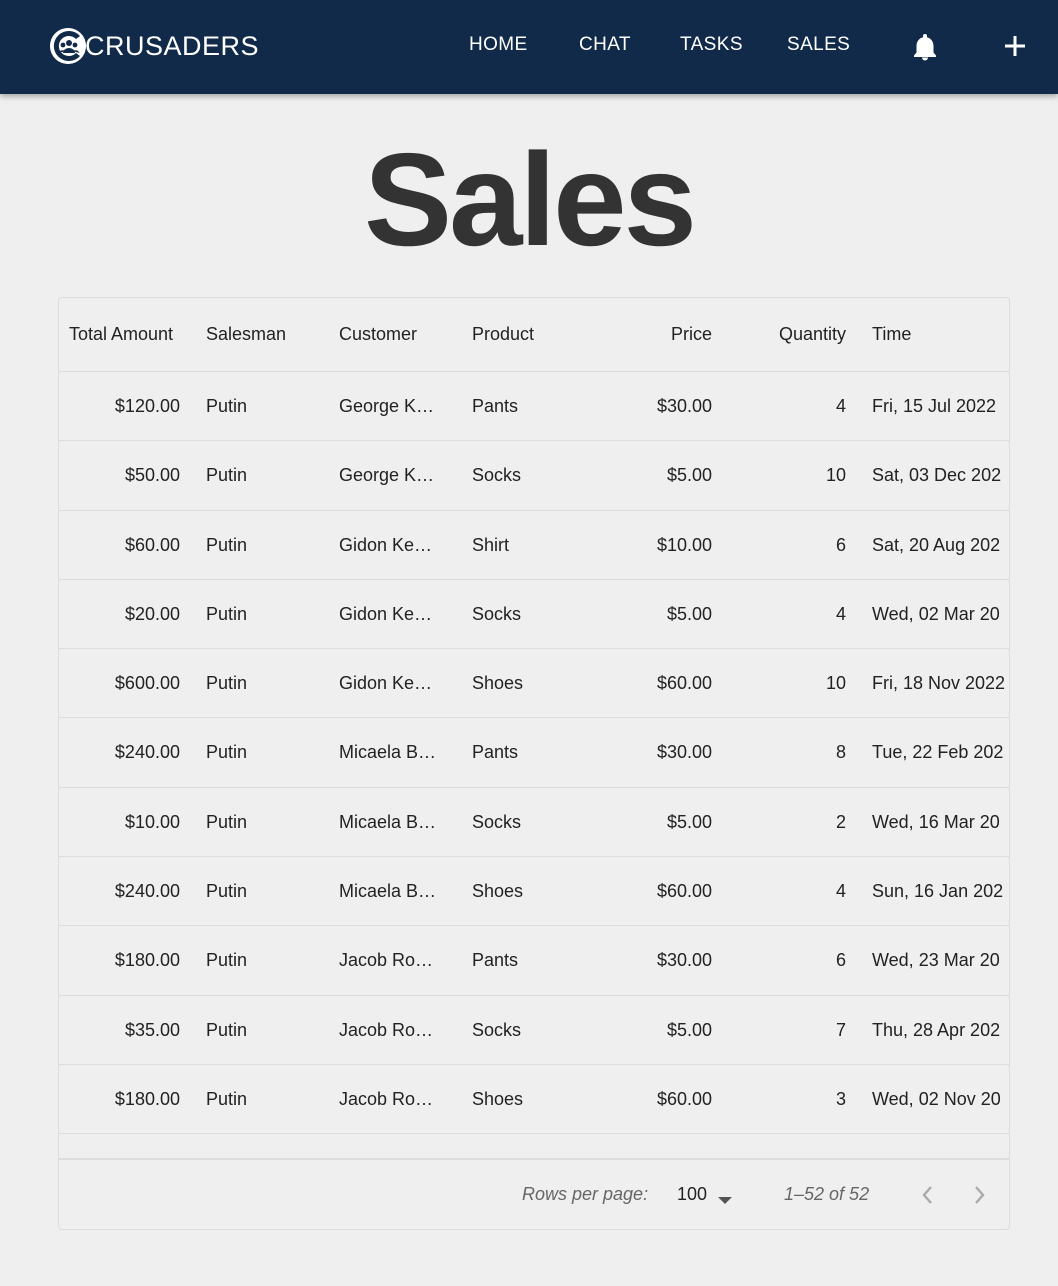 This screenshot has height=1286, width=1058. What do you see at coordinates (840, 1029) in the screenshot?
I see `cell-quantity: 7` at bounding box center [840, 1029].